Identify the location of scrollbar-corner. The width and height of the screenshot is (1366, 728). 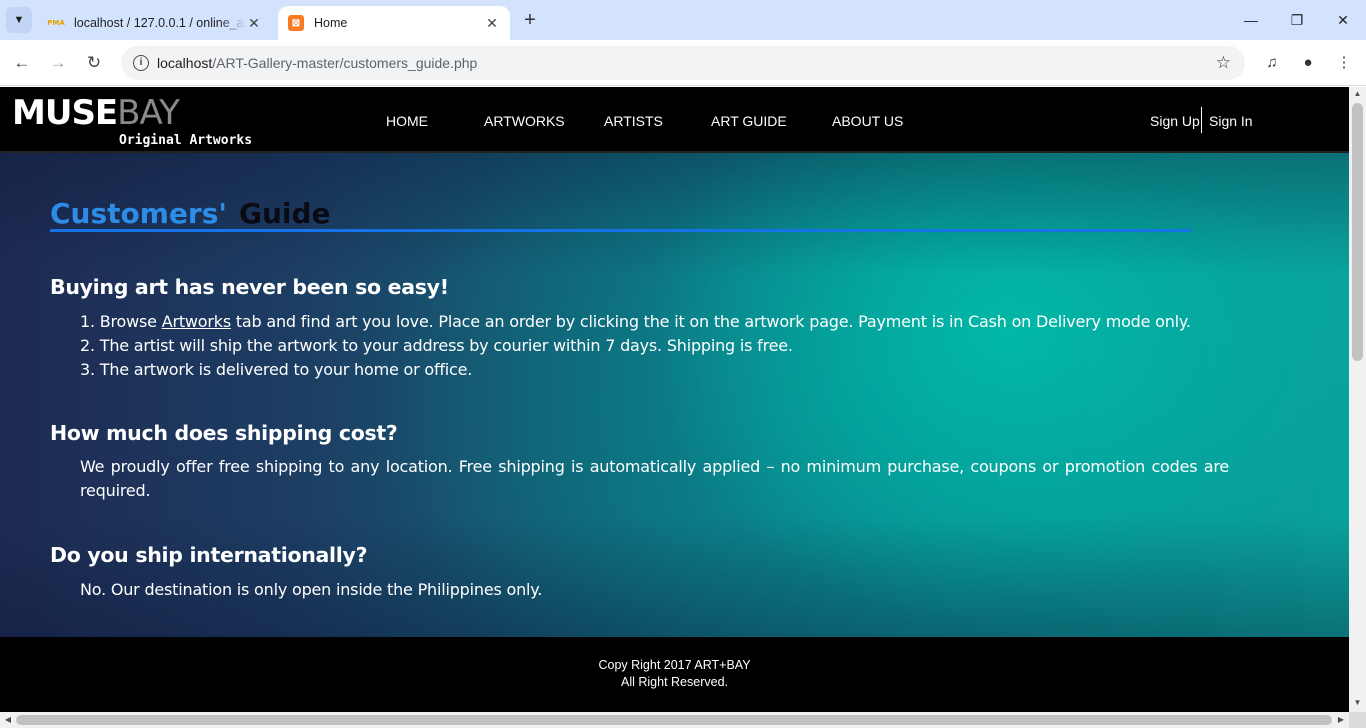
(1357, 720).